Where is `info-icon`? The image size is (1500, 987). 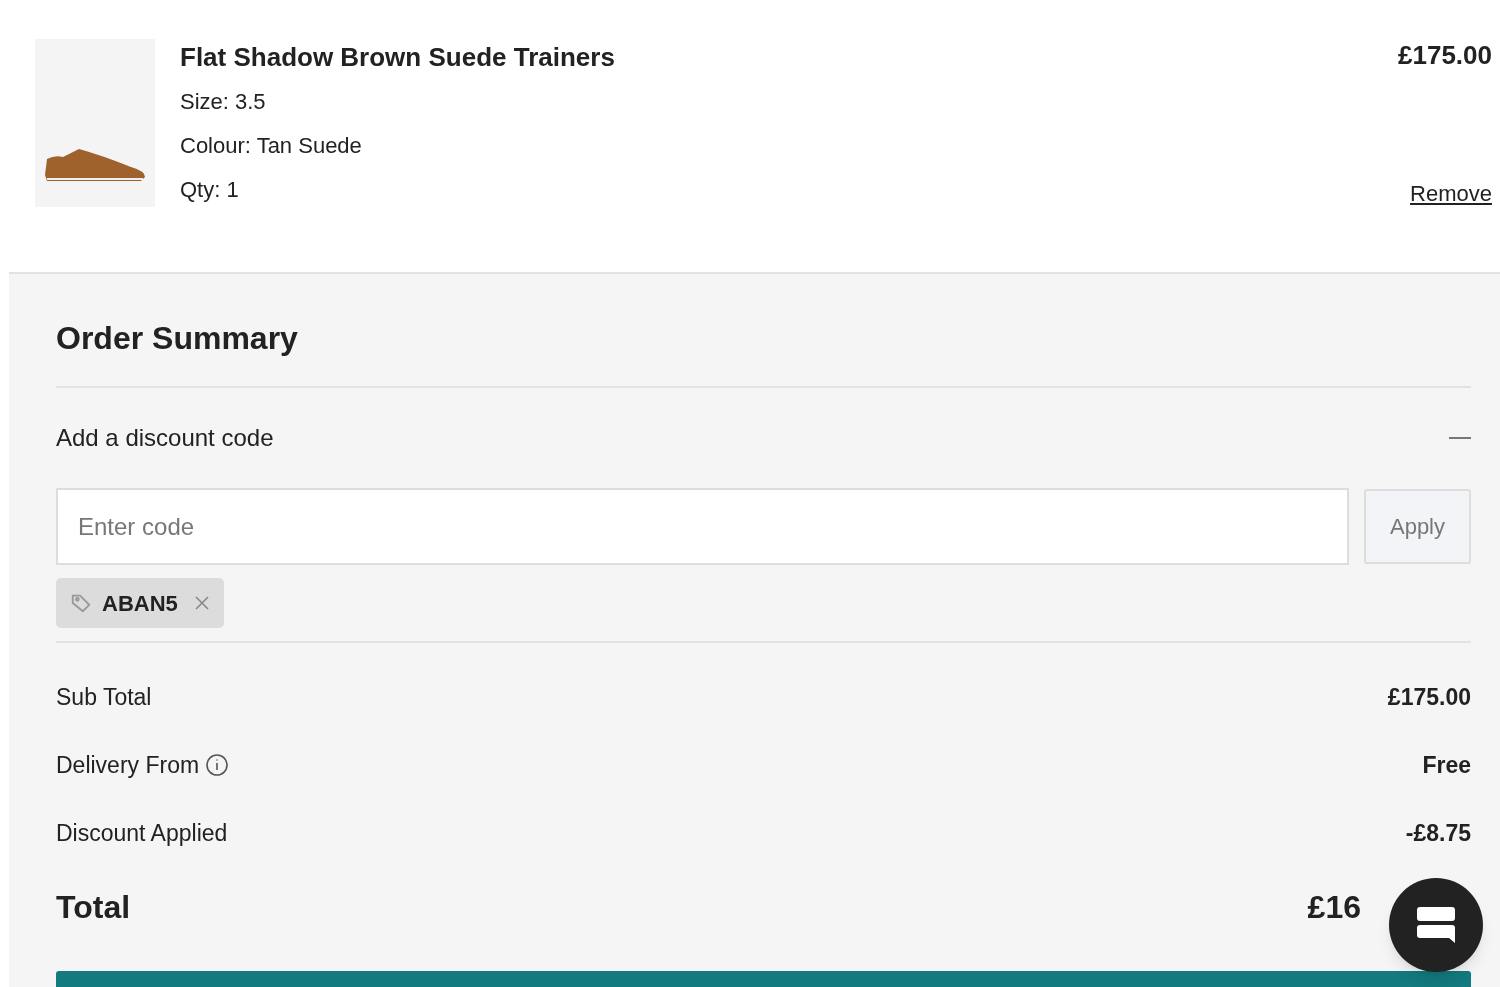
info-icon is located at coordinates (217, 765).